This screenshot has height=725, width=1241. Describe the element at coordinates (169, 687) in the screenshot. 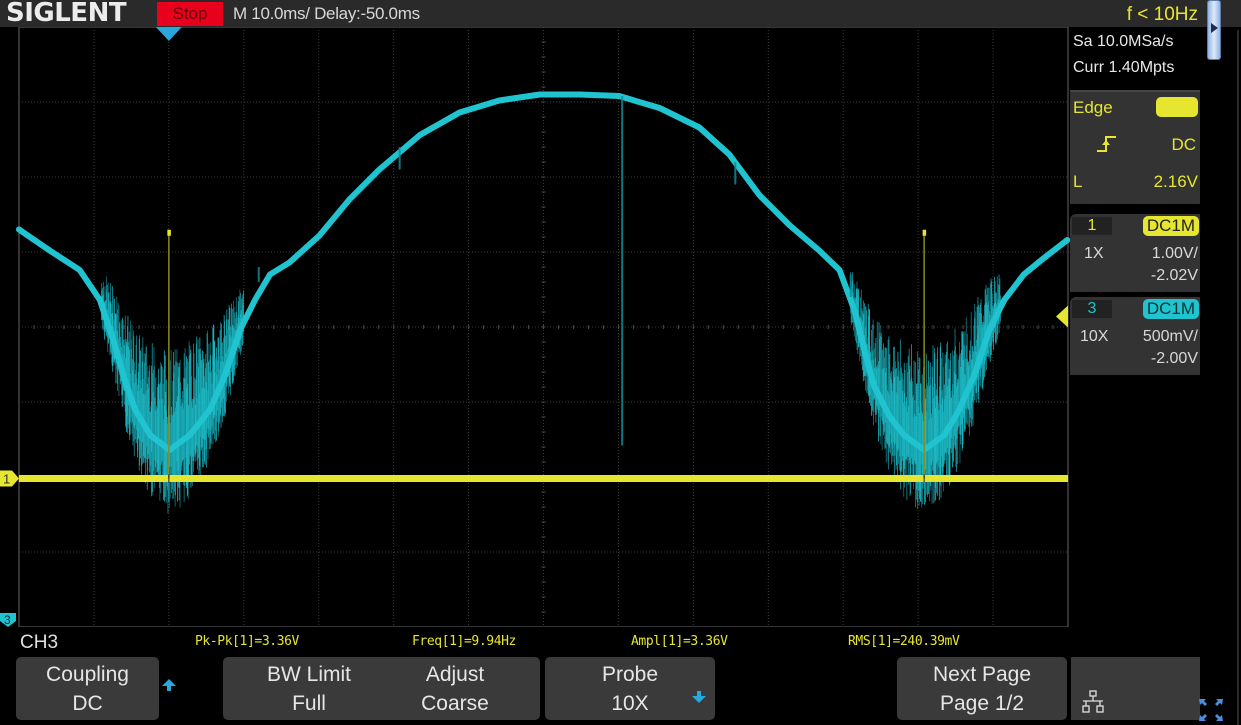

I see `arrow-up-icon` at that location.